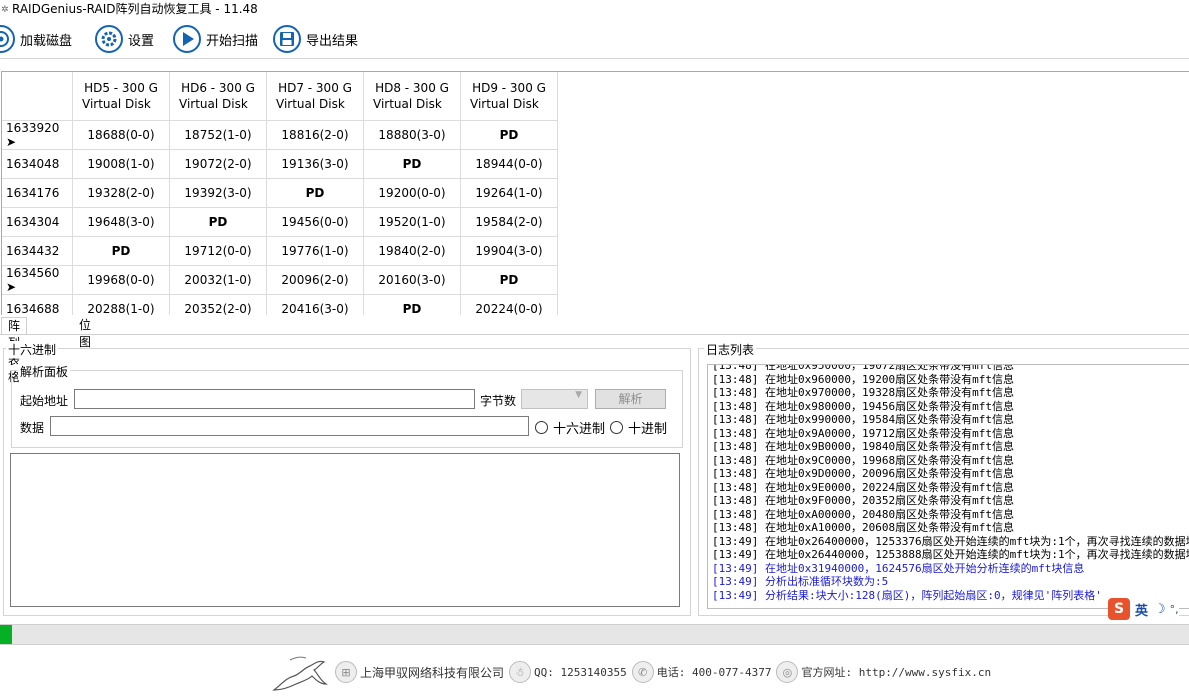  Describe the element at coordinates (594, 8) in the screenshot. I see `title-bar: ✲ RAIDGenius-RAID阵列自动恢复工具 - 11.48` at that location.